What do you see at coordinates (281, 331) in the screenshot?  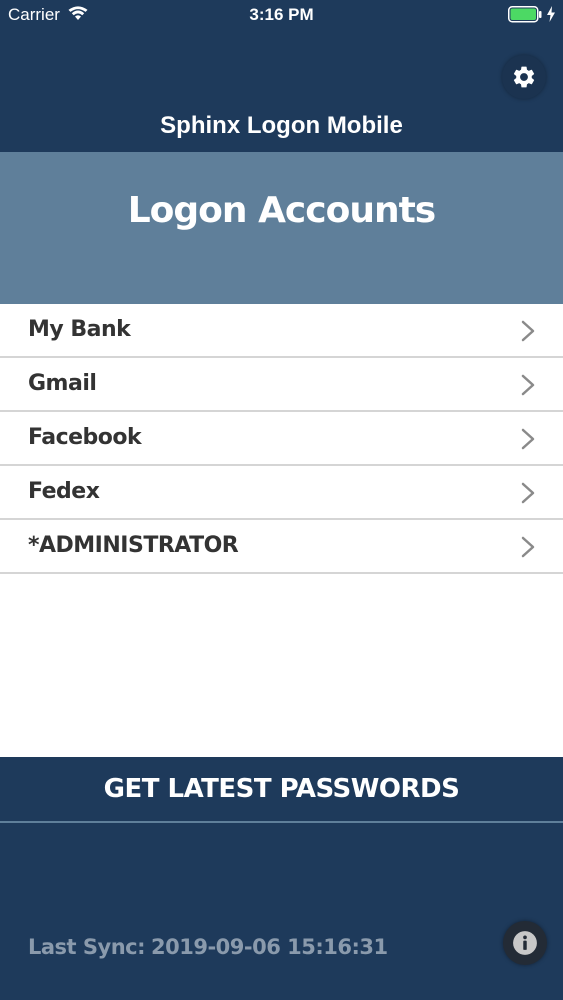 I see `account-item-my-bank: My Bank` at bounding box center [281, 331].